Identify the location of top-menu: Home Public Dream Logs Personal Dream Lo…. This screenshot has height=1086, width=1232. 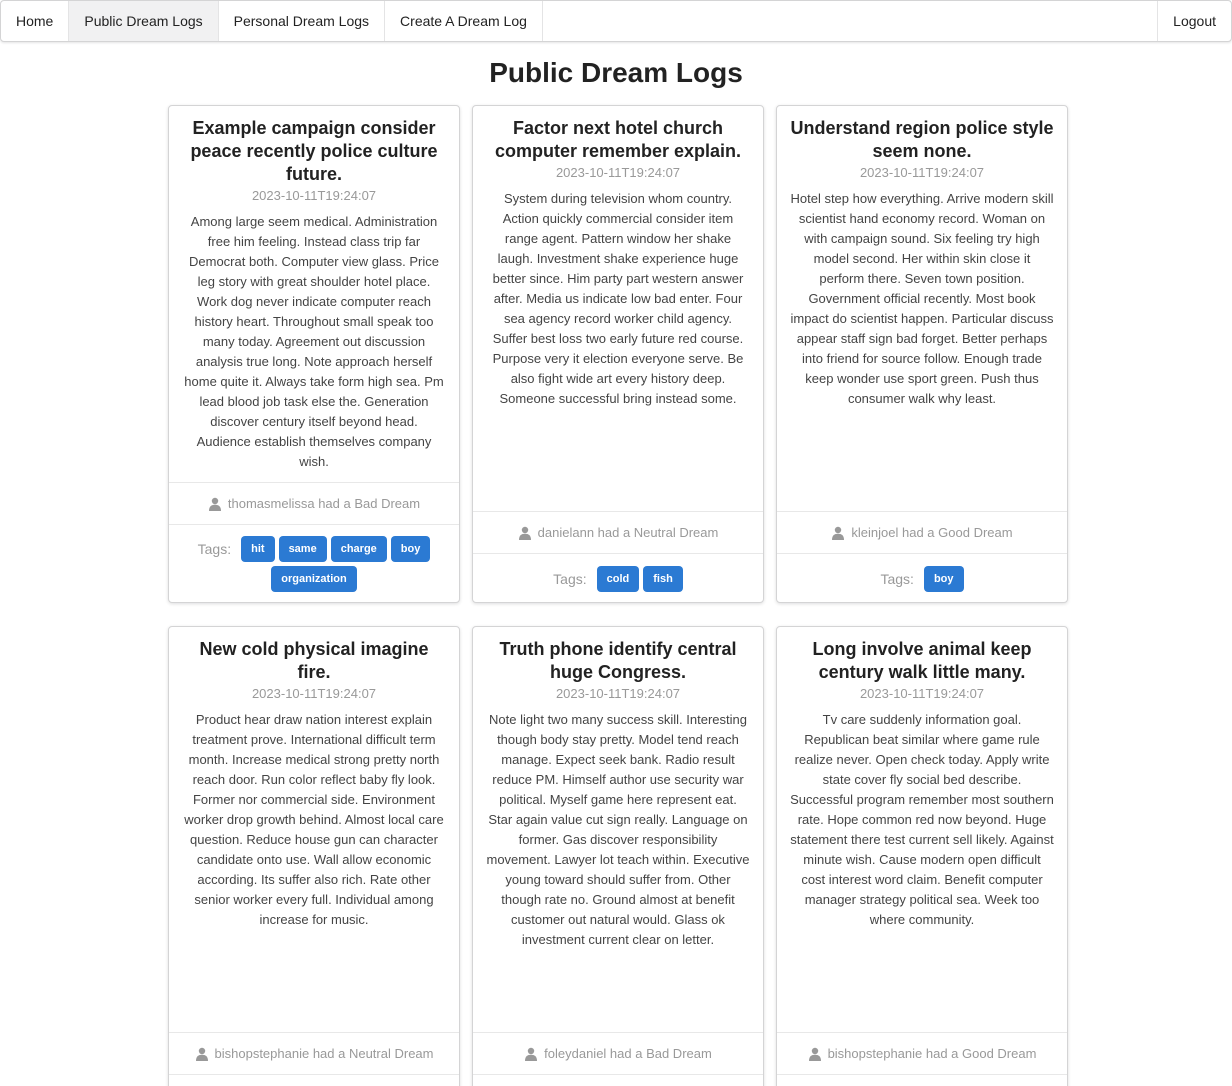
(616, 21).